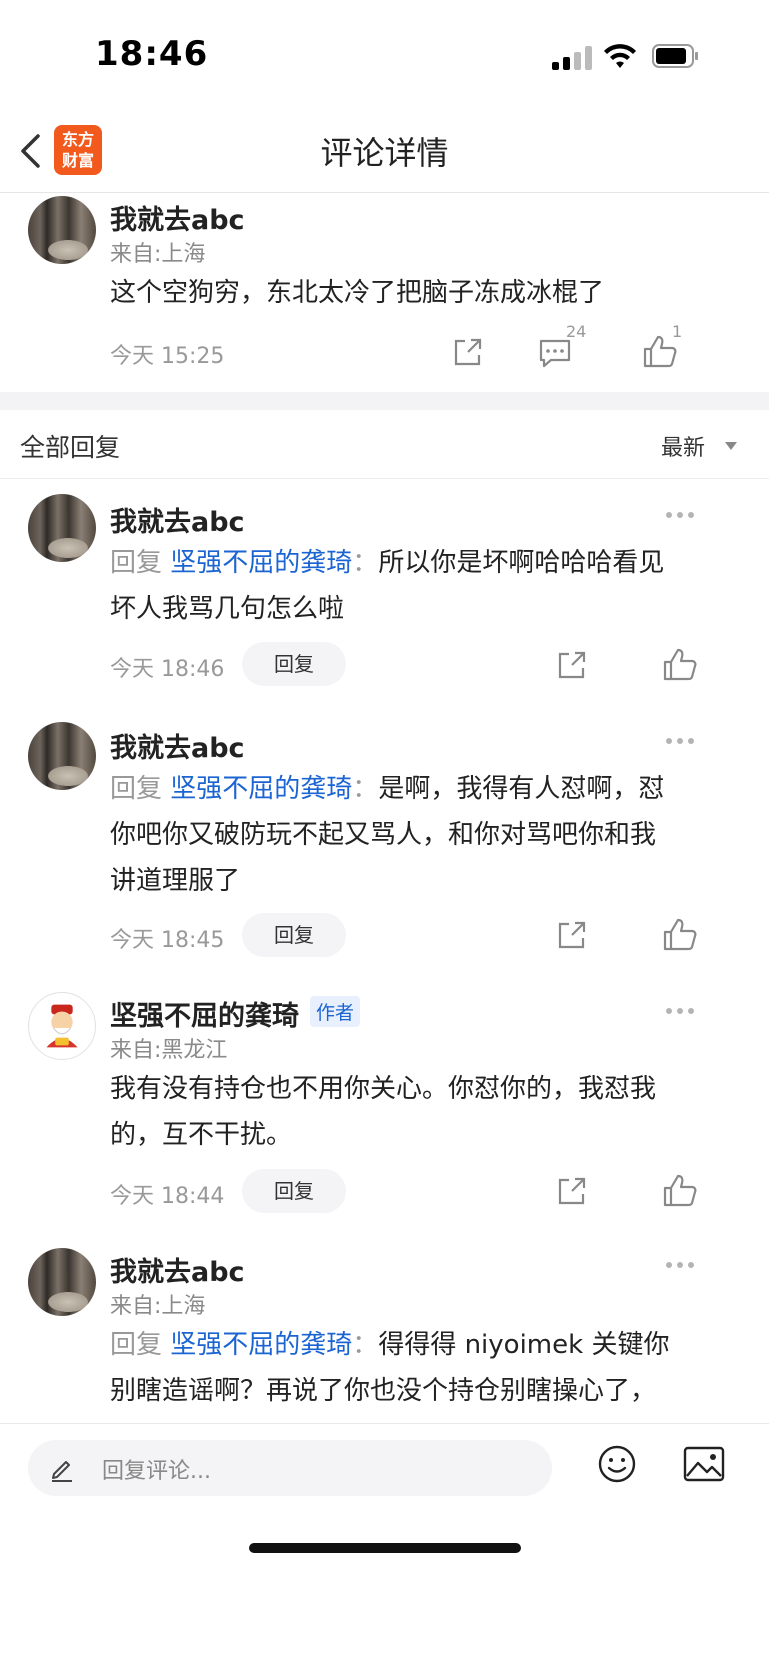 The height and width of the screenshot is (1666, 769). I want to click on sort-dropdown: 最新, so click(683, 446).